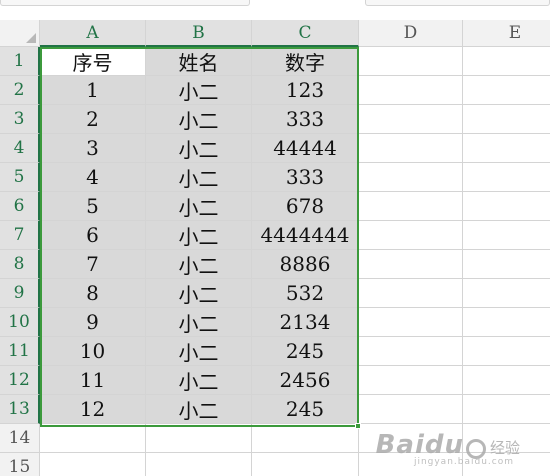 The height and width of the screenshot is (476, 550). I want to click on cell-b9: 小二, so click(199, 293).